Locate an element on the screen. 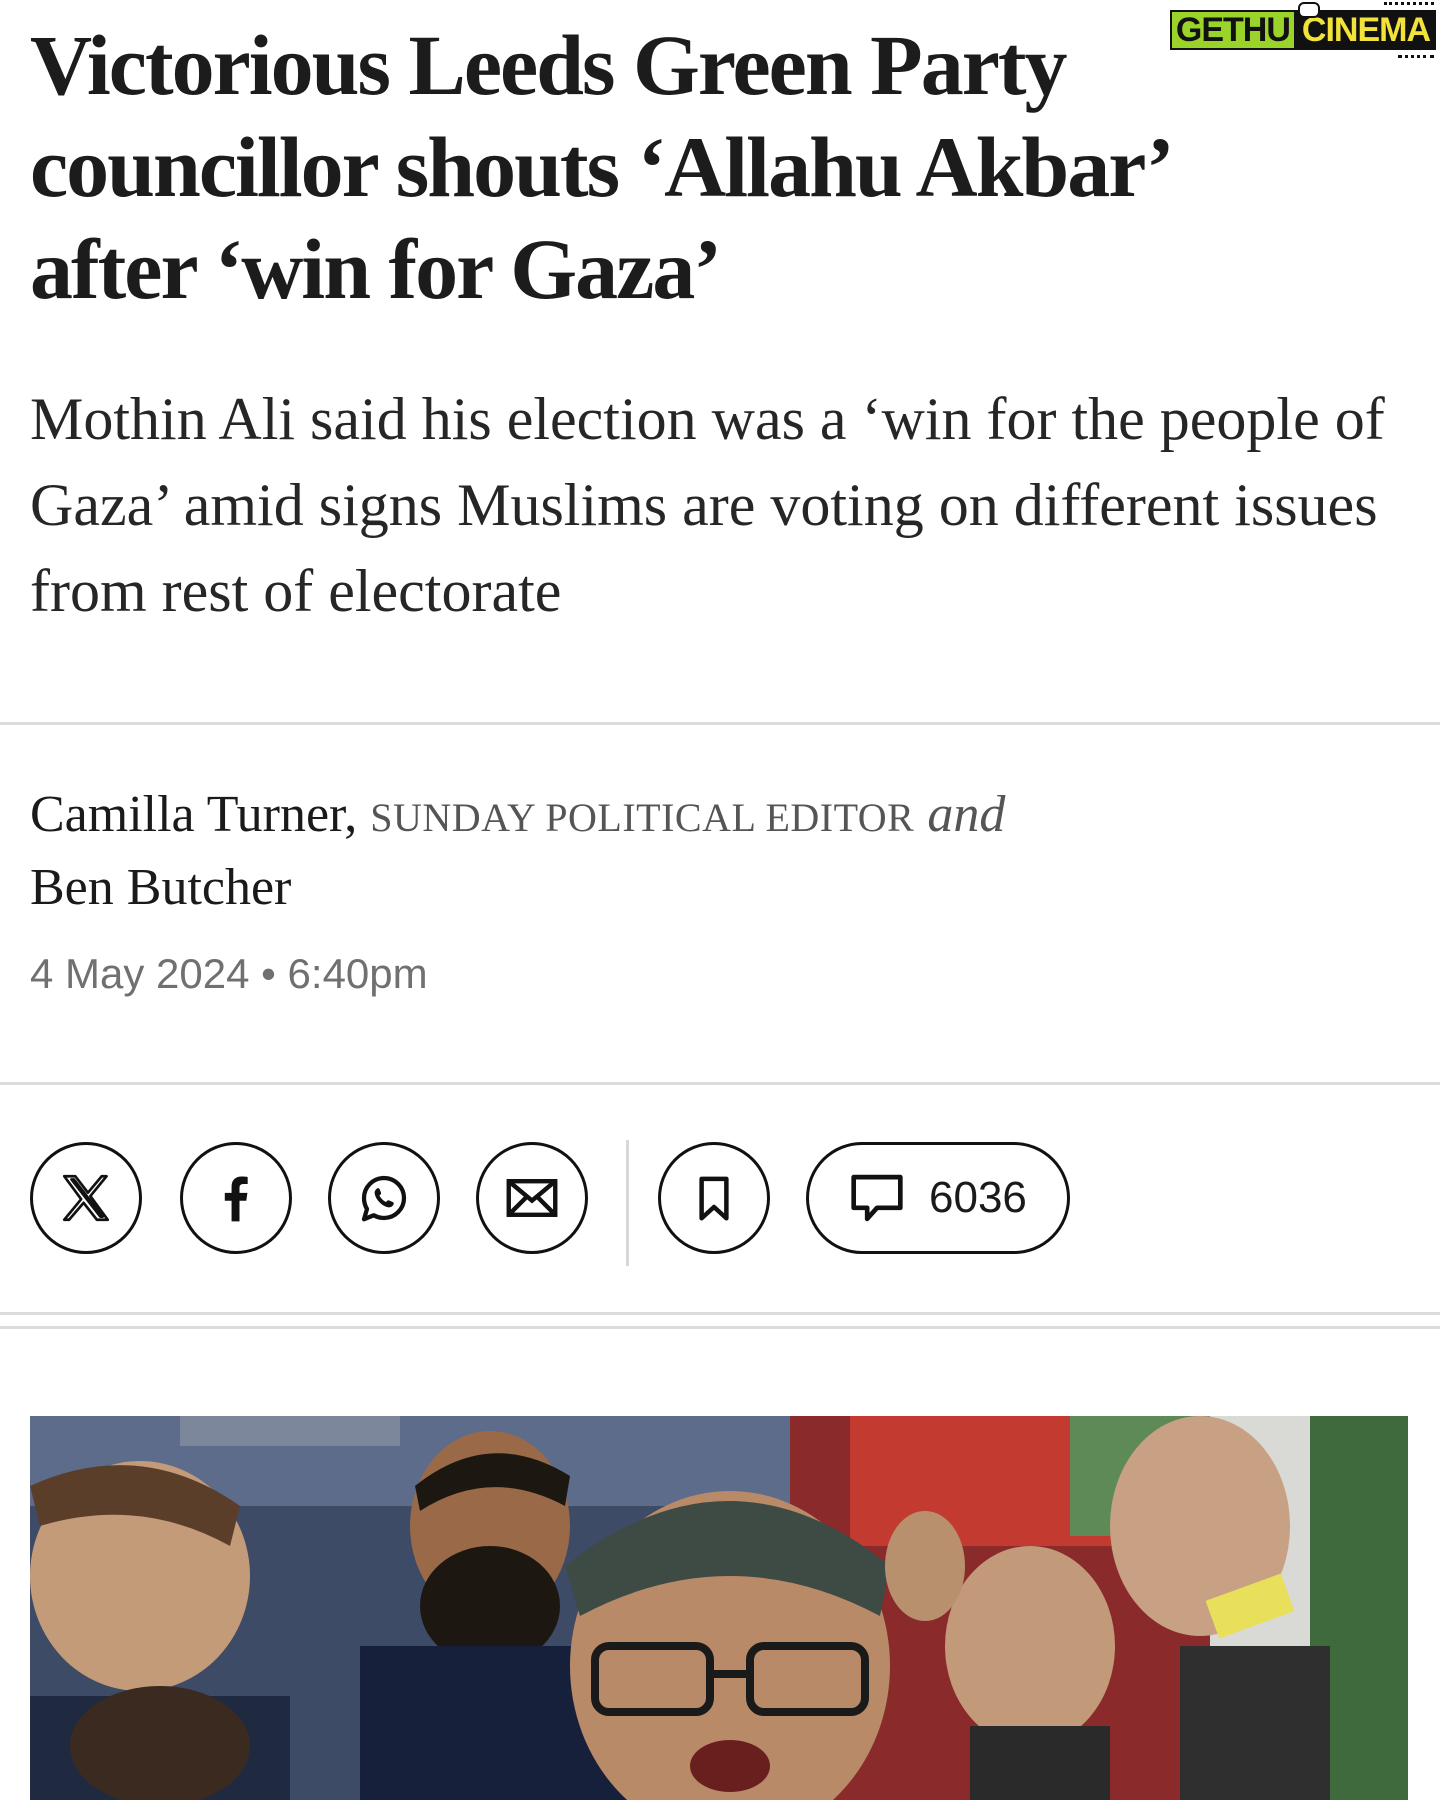 Image resolution: width=1440 pixels, height=1800 pixels. author-link-camilla: Camilla Turner, is located at coordinates (193, 814).